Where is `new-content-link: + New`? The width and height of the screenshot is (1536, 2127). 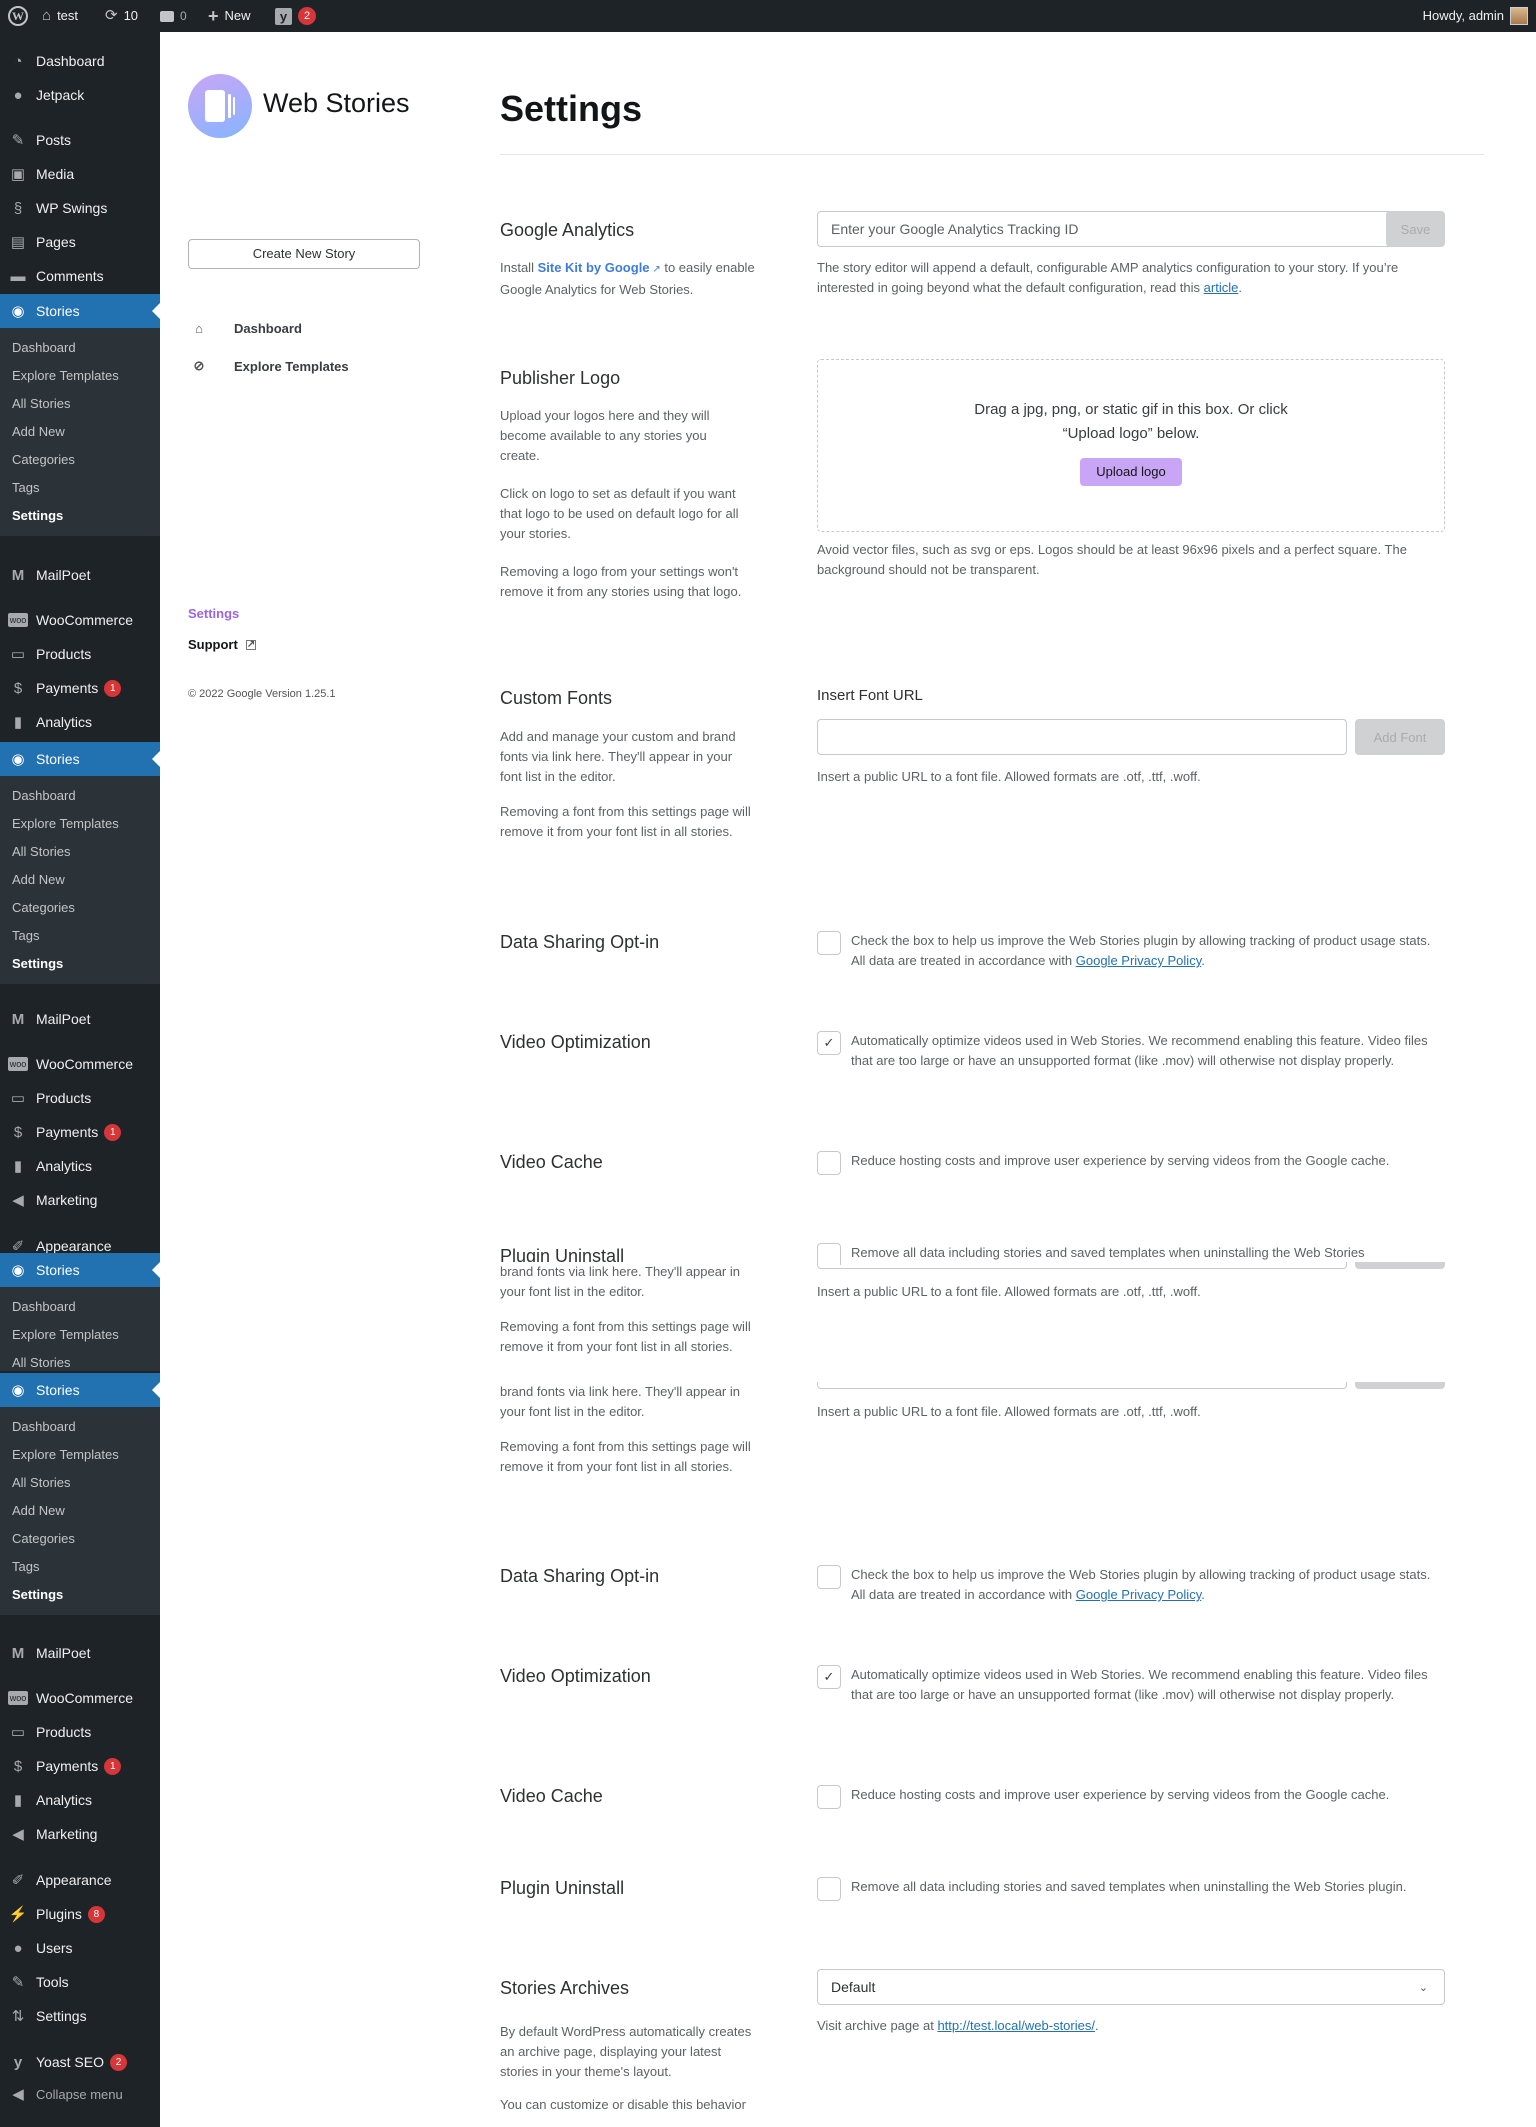 new-content-link: + New is located at coordinates (229, 16).